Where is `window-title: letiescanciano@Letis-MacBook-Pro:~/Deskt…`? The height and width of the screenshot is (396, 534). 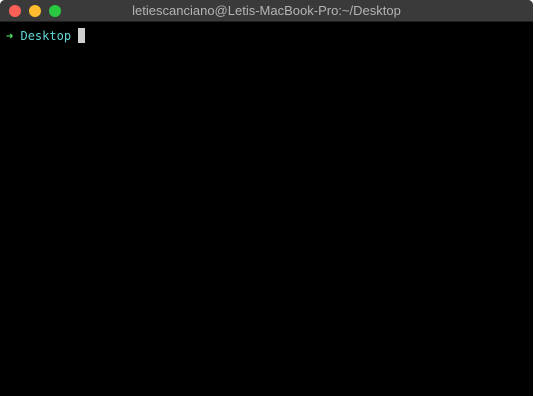 window-title: letiescanciano@Letis-MacBook-Pro:~/Deskt… is located at coordinates (266, 10).